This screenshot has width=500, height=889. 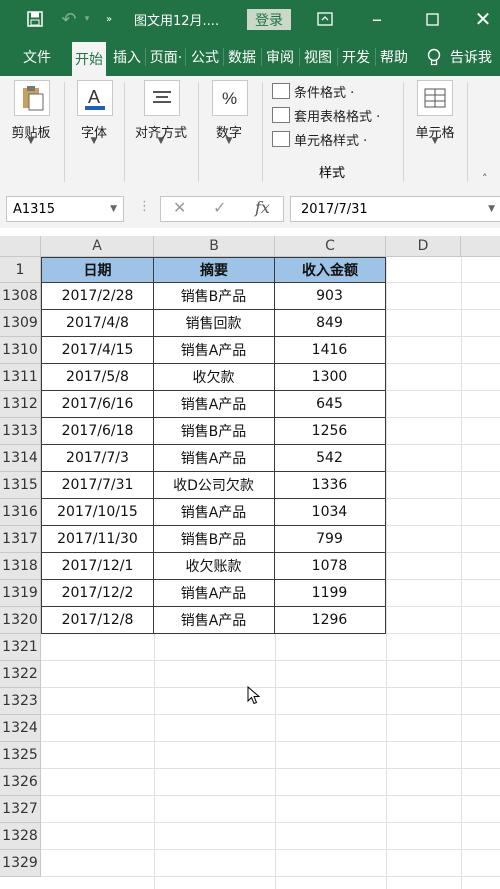 What do you see at coordinates (97, 431) in the screenshot?
I see `cell-date: 2017/6/18` at bounding box center [97, 431].